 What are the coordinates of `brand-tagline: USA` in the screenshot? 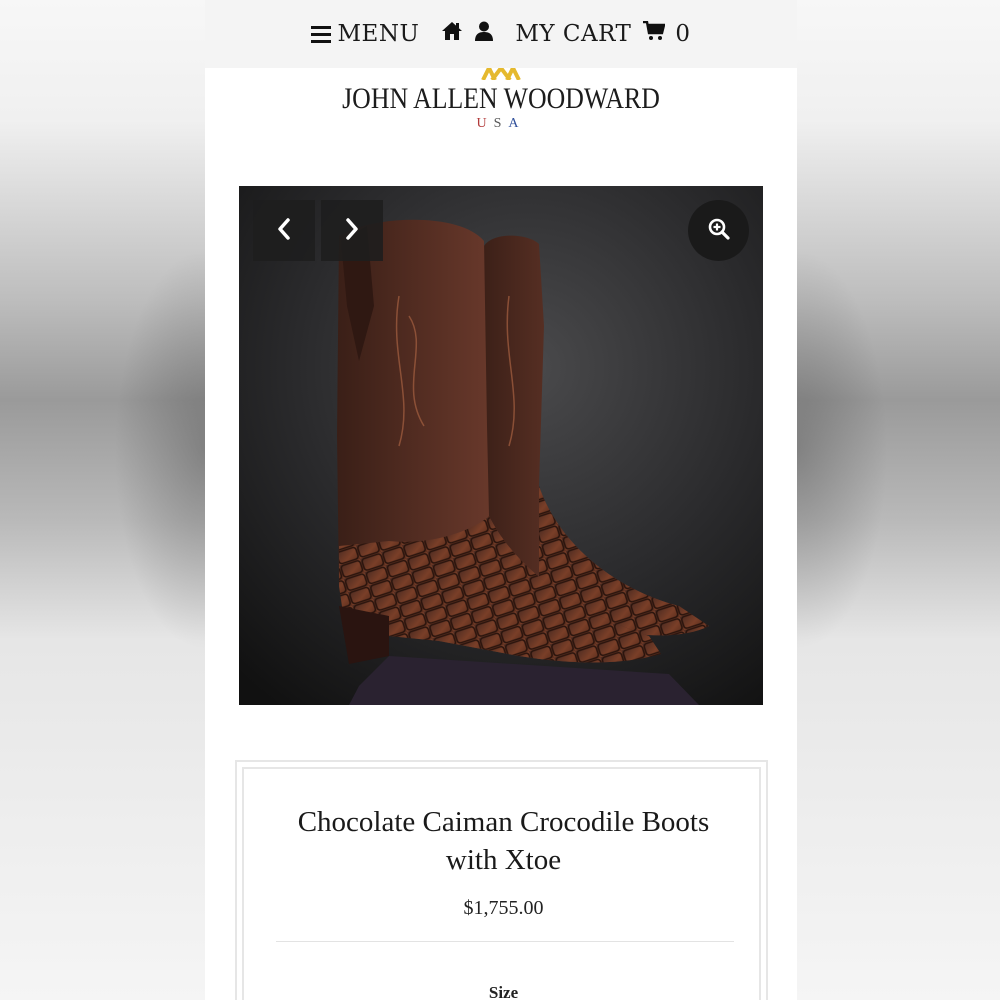 It's located at (501, 124).